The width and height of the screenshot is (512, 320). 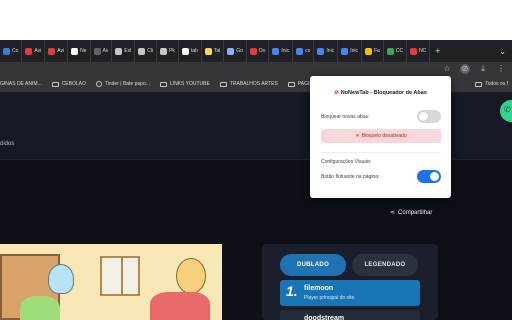 What do you see at coordinates (73, 84) in the screenshot?
I see `bookmark-label: CEBOLAO` at bounding box center [73, 84].